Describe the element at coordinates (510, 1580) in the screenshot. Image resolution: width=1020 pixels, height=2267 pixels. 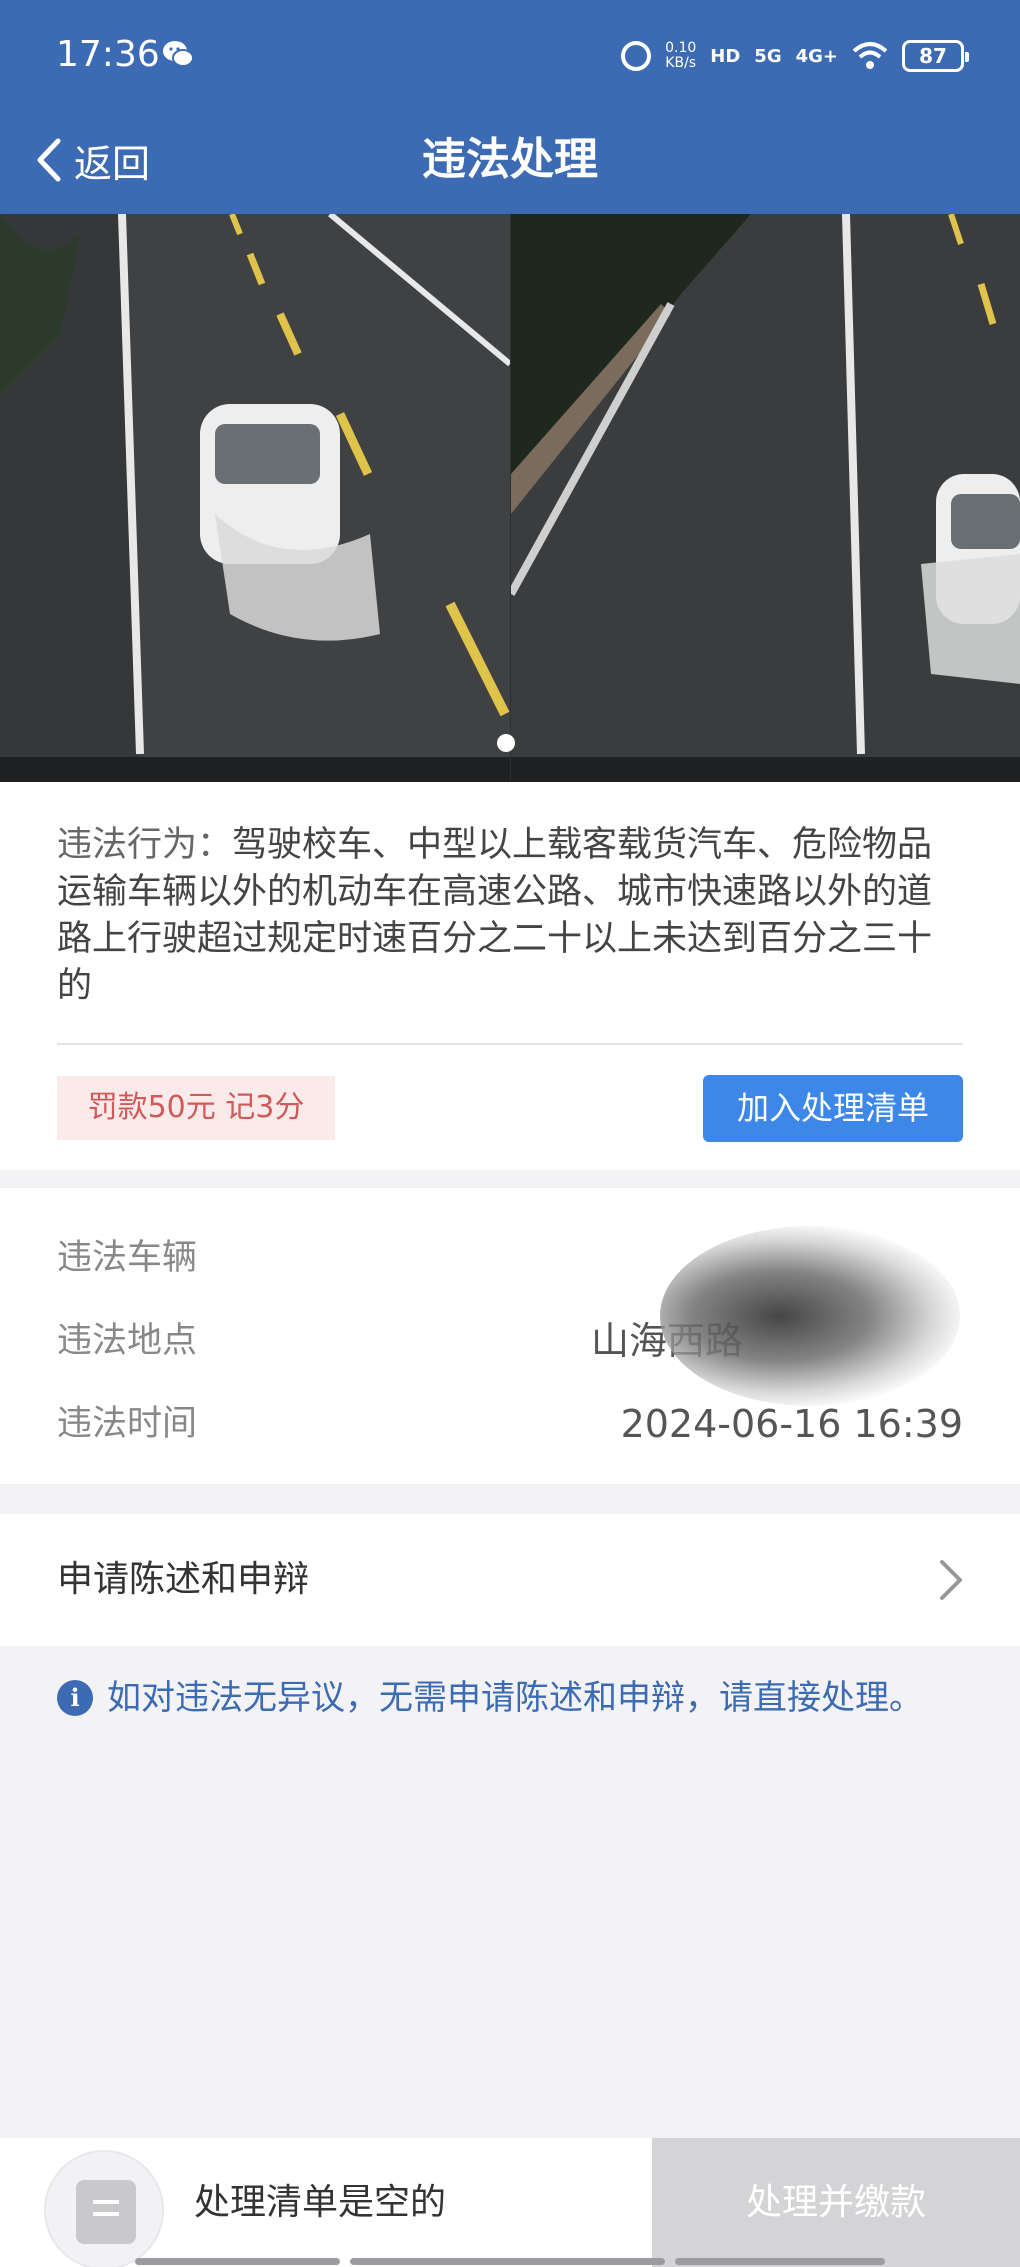
I see `statement-appeal-row: 申请陈述和申辩` at that location.